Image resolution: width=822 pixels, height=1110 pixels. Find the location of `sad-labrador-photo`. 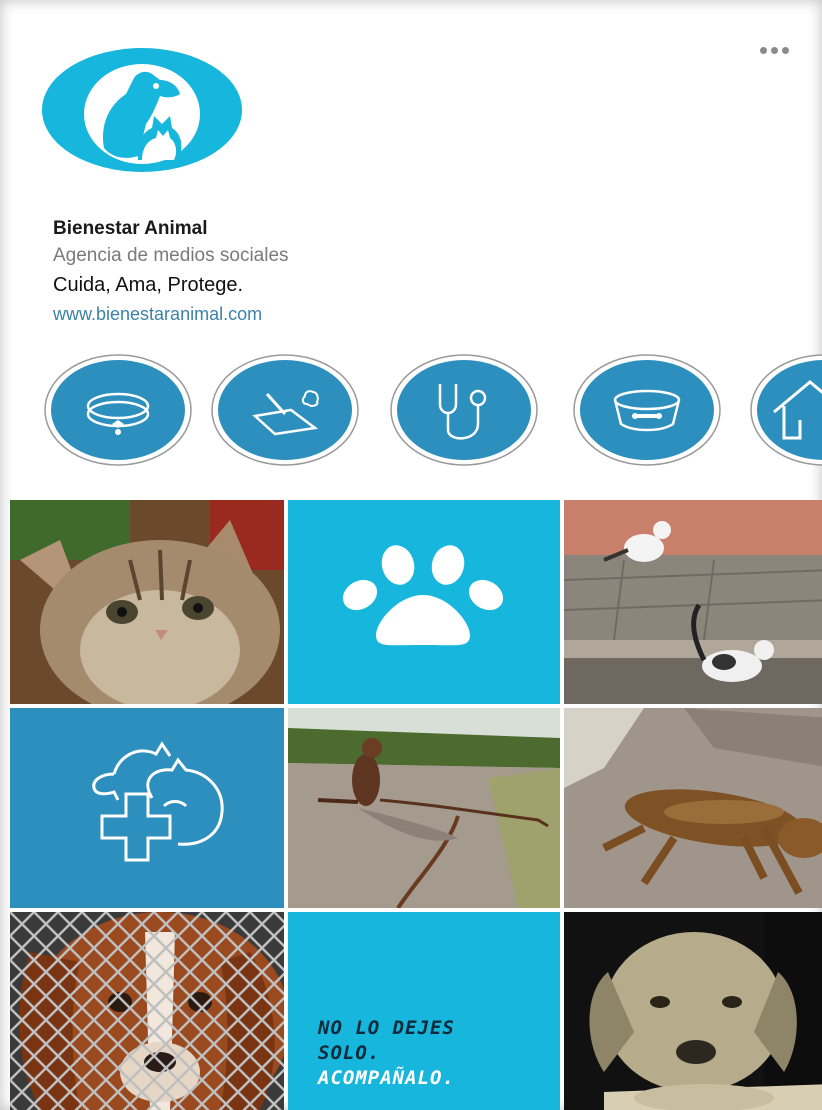

sad-labrador-photo is located at coordinates (693, 1011).